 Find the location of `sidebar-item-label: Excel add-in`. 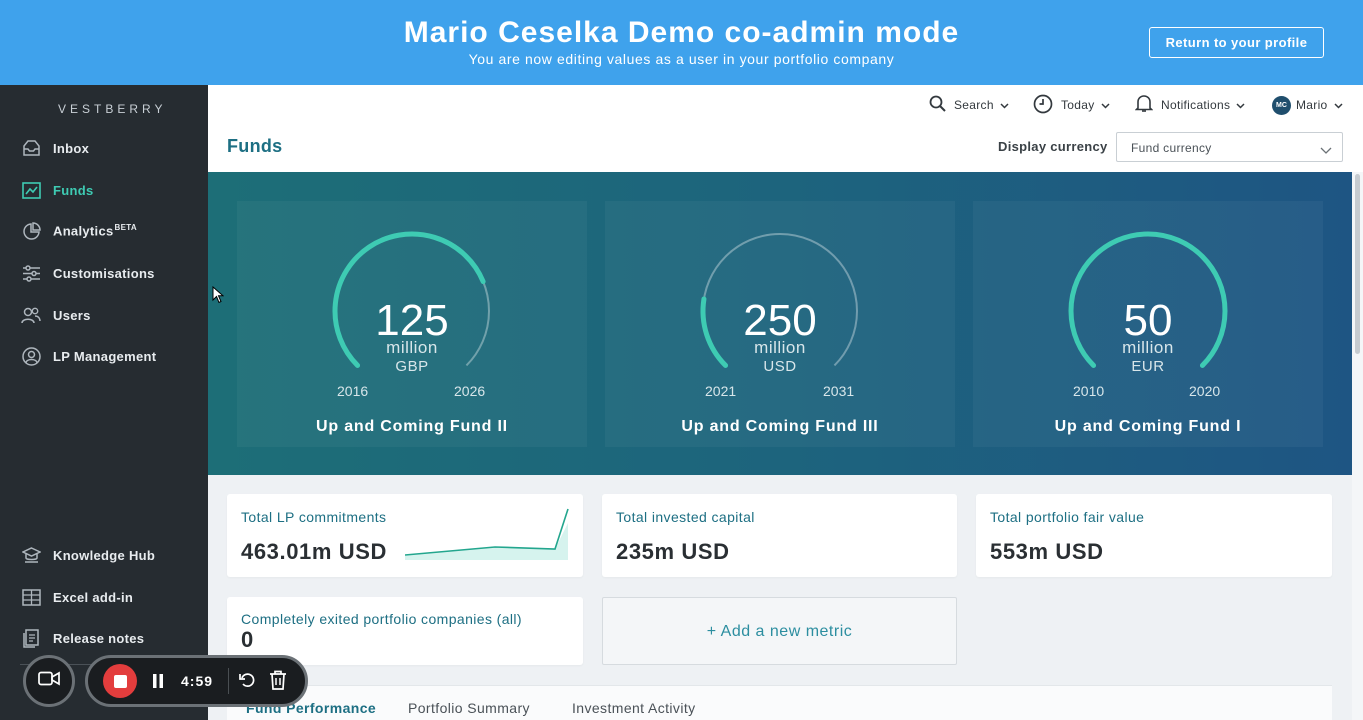

sidebar-item-label: Excel add-in is located at coordinates (93, 597).